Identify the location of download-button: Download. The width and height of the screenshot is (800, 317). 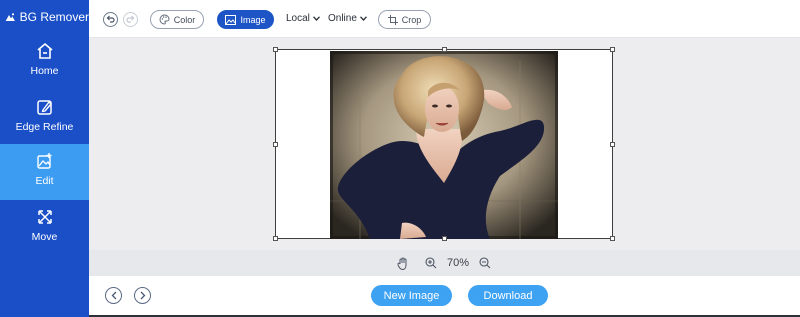
(508, 295).